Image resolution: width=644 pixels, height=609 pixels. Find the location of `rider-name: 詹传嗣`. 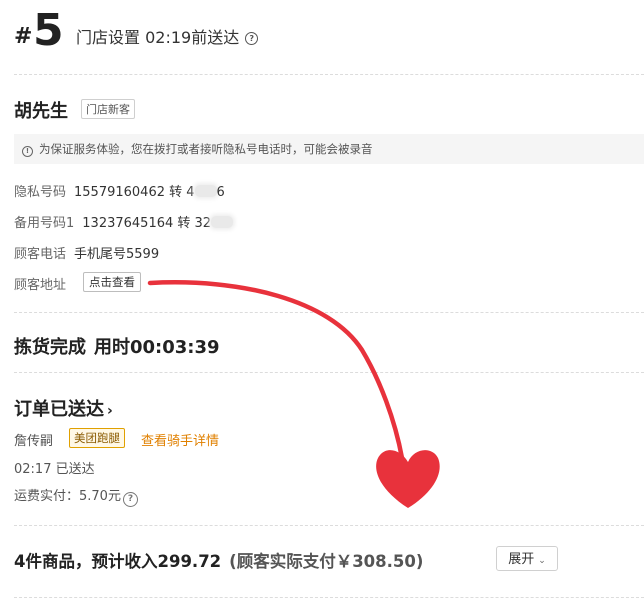

rider-name: 詹传嗣 is located at coordinates (34, 441).